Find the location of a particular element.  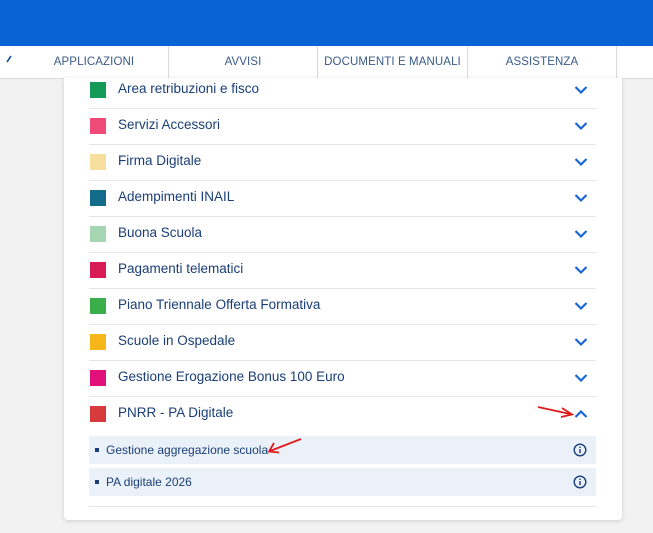

category-label: Servizi Accessori is located at coordinates (169, 124).